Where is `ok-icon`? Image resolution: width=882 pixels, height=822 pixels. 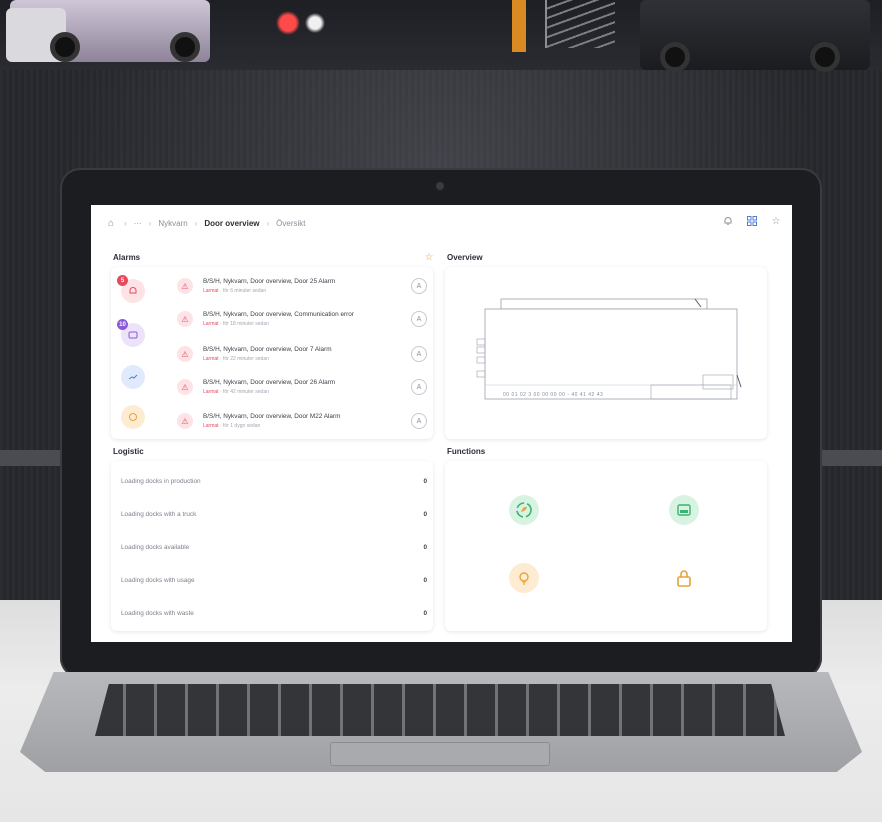
ok-icon is located at coordinates (133, 417).